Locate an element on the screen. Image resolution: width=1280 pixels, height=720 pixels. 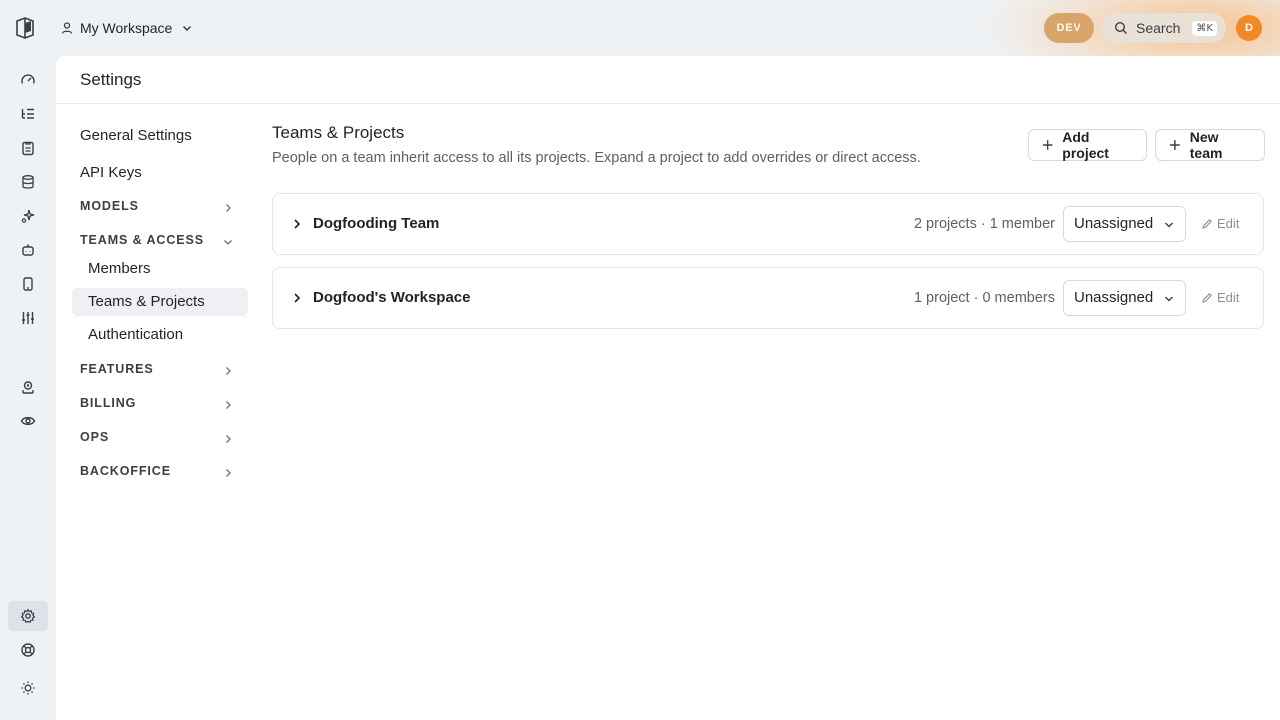
nav-section-label: MODELS is located at coordinates (109, 206).